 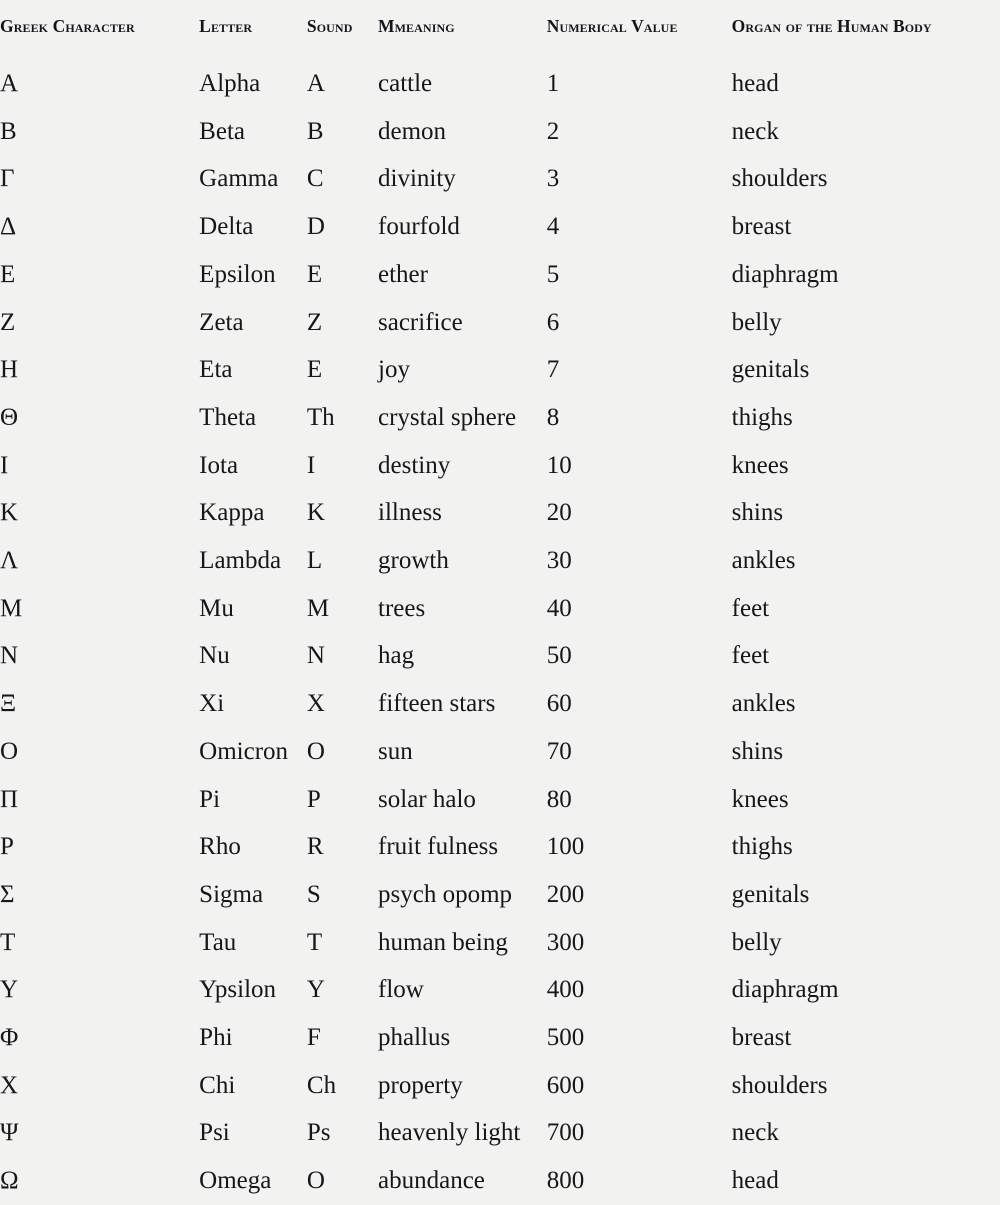 What do you see at coordinates (99, 800) in the screenshot?
I see `cell-character: Π` at bounding box center [99, 800].